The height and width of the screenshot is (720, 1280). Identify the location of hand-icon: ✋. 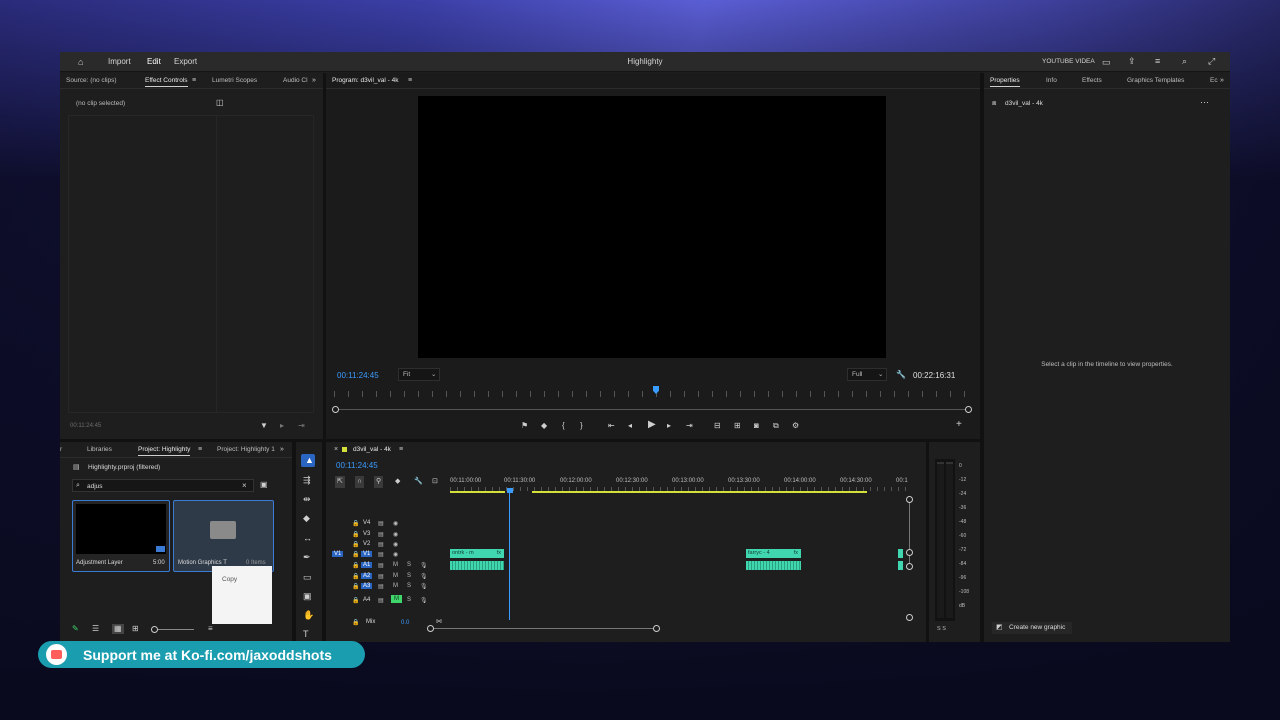
(308, 615).